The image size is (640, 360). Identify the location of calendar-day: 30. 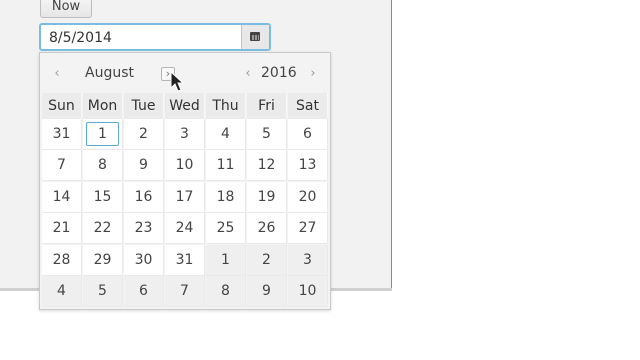
(144, 260).